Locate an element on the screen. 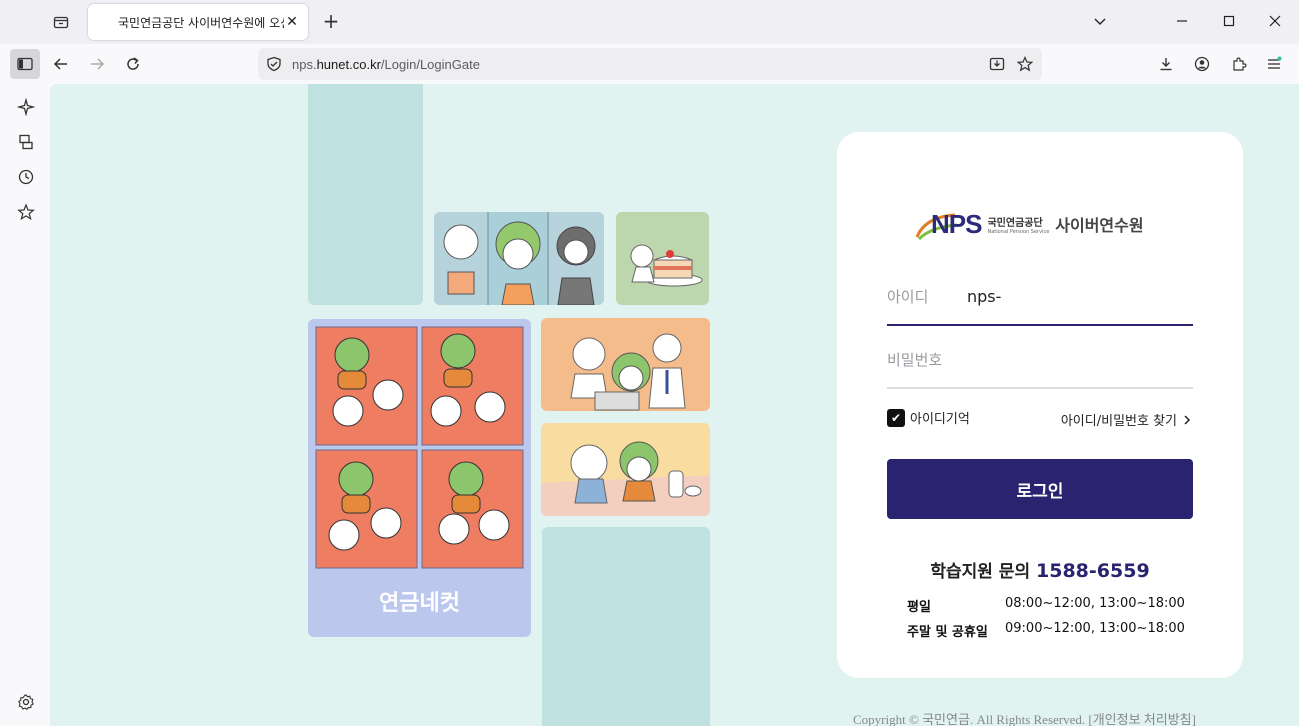  sidebar-toggle-icon is located at coordinates (25, 64).